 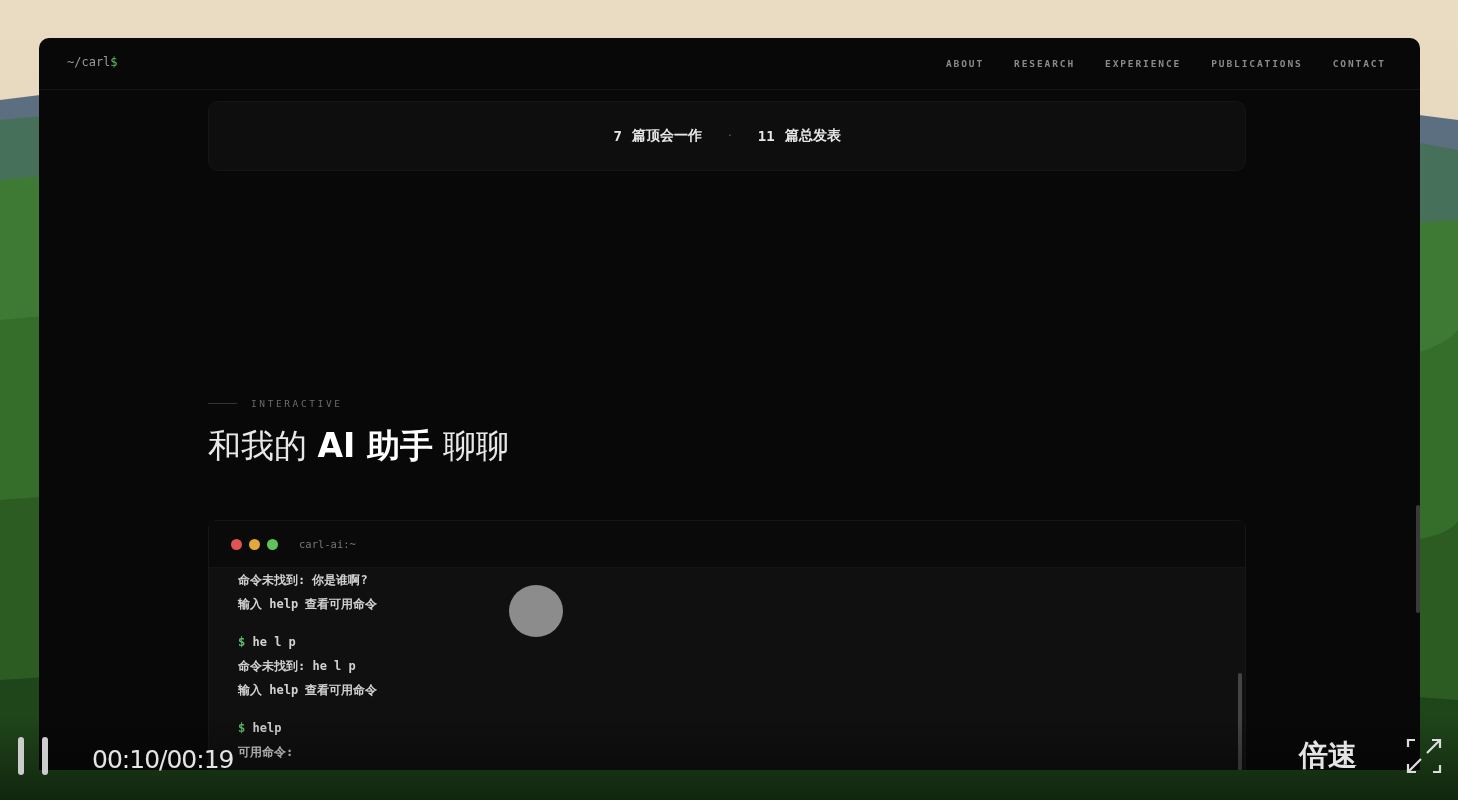 What do you see at coordinates (236, 544) in the screenshot?
I see `close-dot-icon` at bounding box center [236, 544].